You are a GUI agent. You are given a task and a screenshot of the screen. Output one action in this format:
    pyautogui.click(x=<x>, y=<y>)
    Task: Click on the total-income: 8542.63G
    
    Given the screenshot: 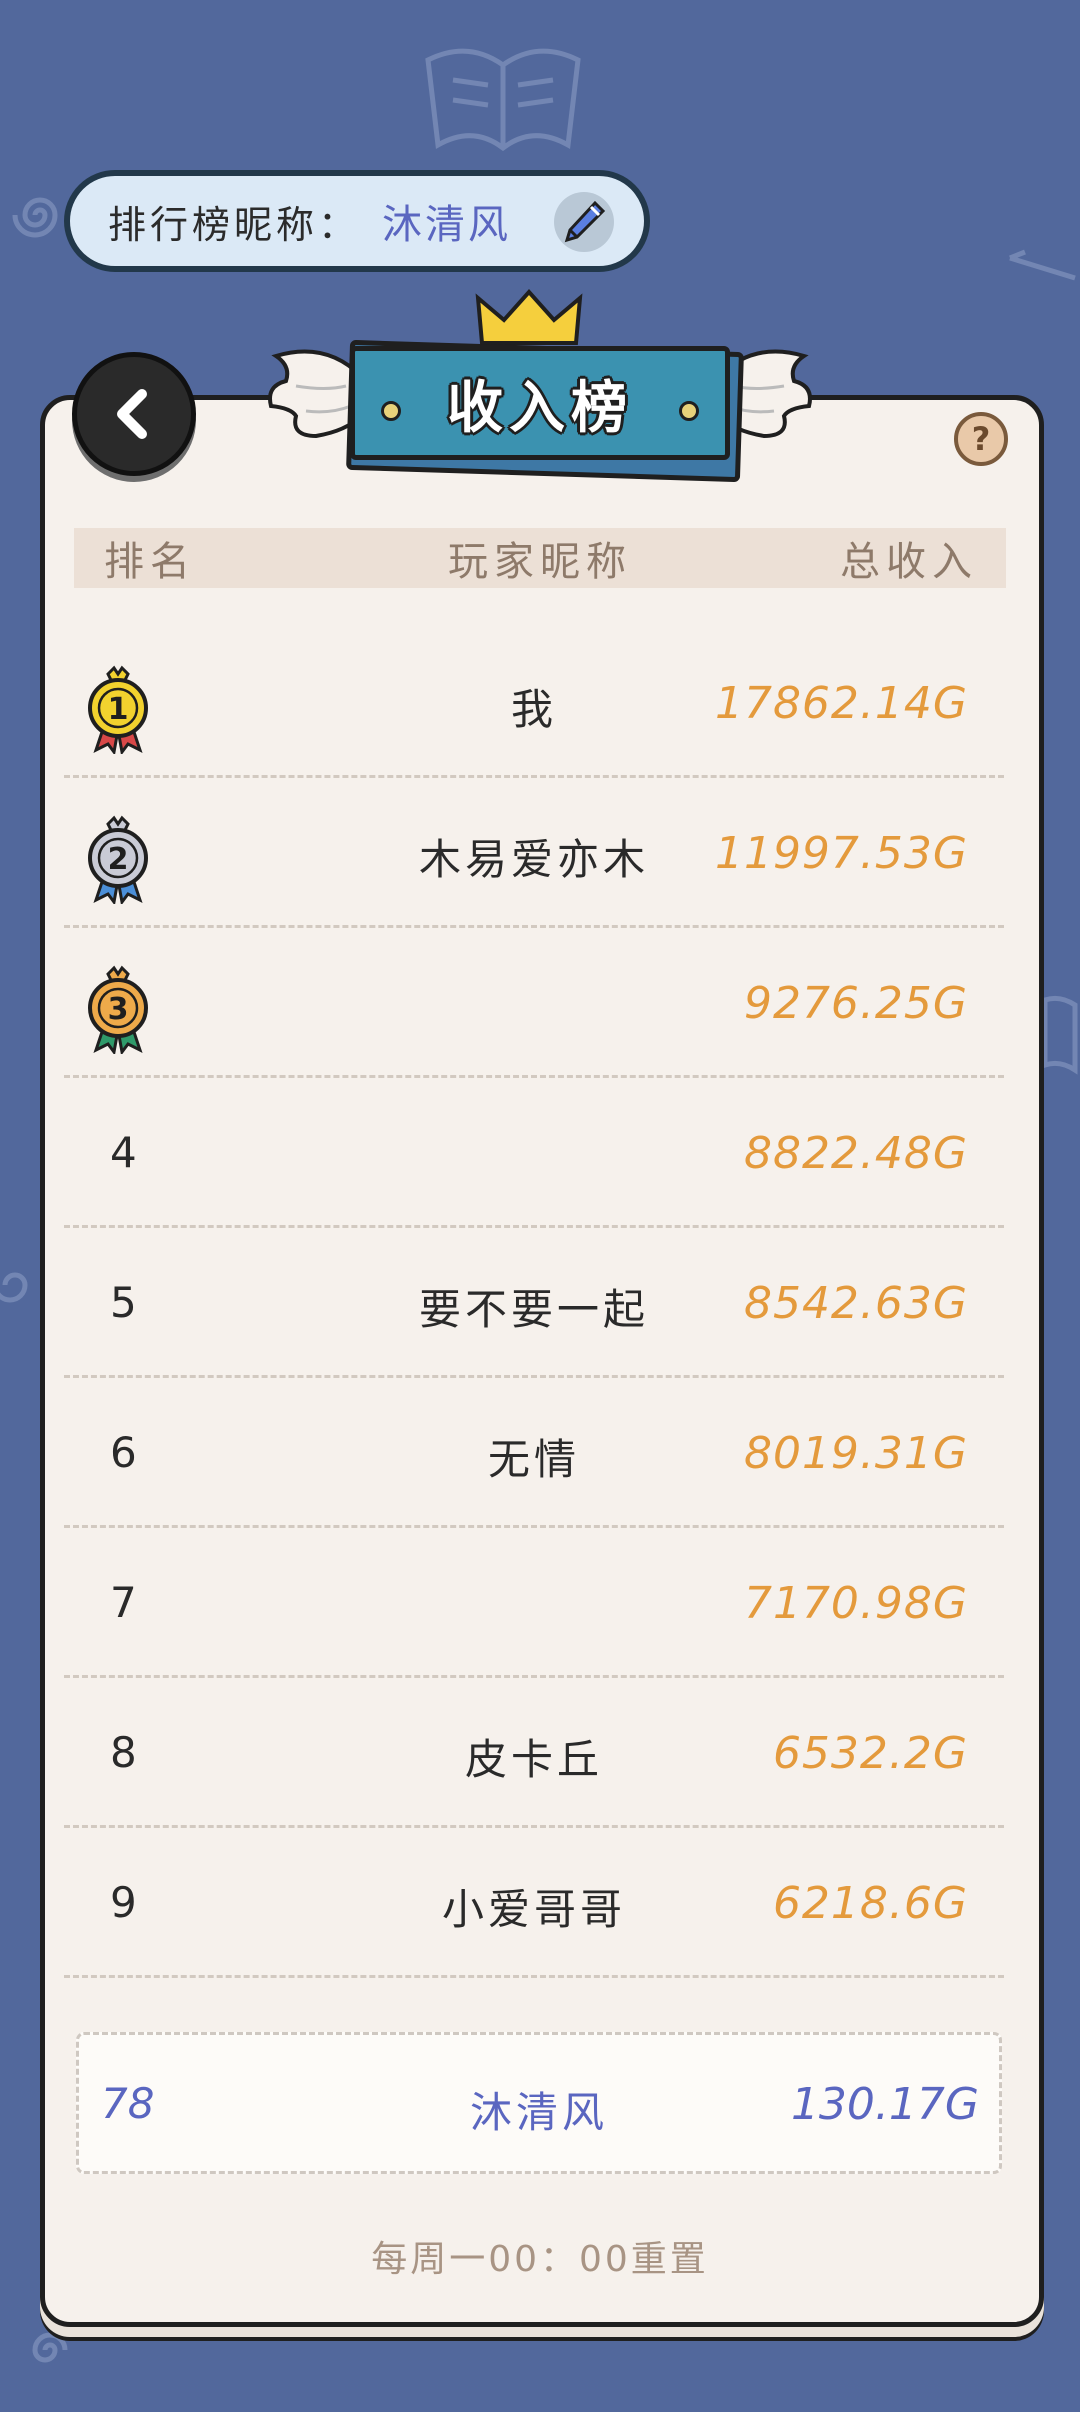 What is the action you would take?
    pyautogui.click(x=855, y=1303)
    